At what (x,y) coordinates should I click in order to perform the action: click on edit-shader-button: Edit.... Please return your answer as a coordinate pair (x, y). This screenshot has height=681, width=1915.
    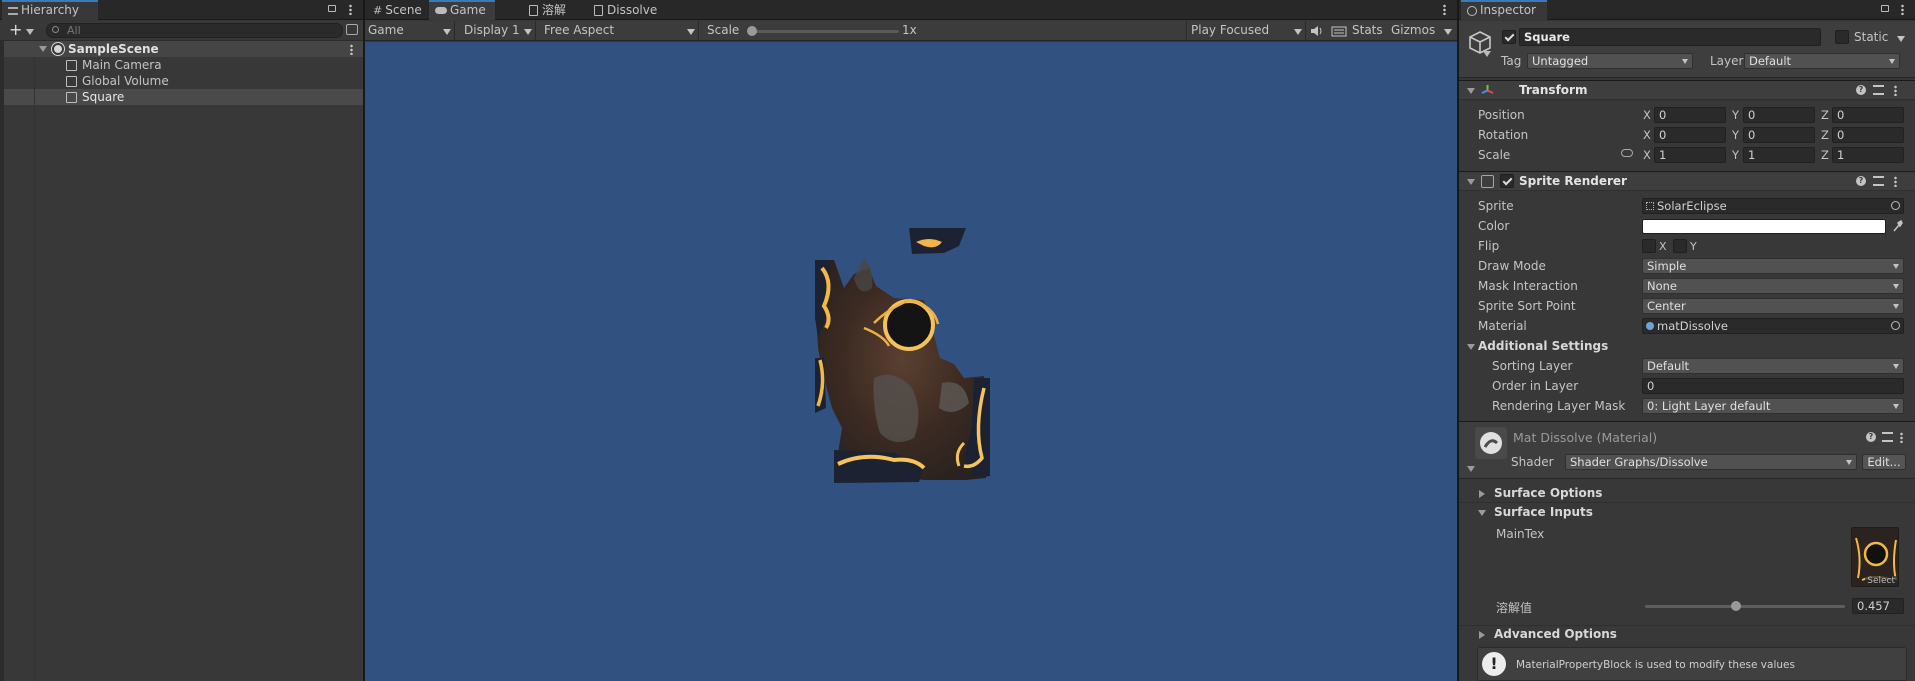
    Looking at the image, I should click on (1884, 462).